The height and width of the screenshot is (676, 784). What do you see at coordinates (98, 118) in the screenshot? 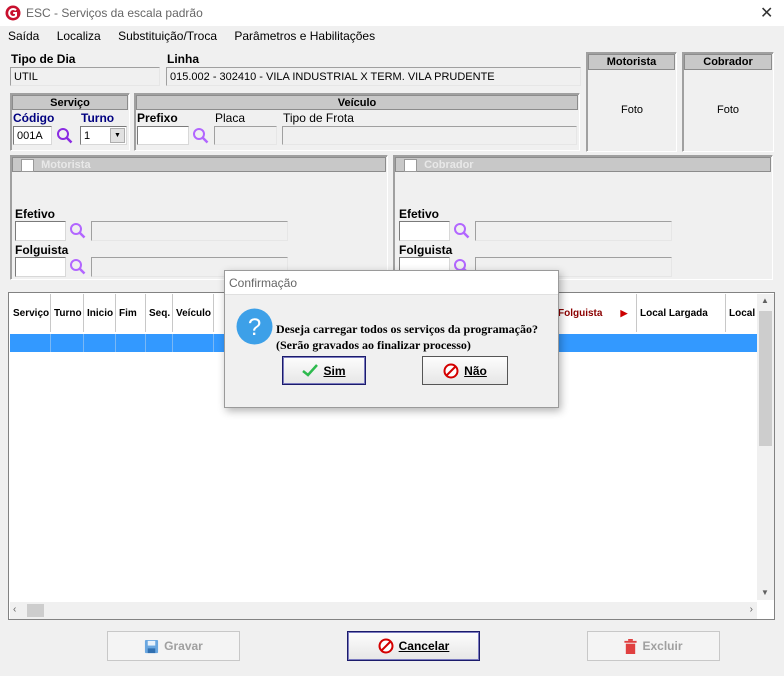
I see `turno-label: Turno` at bounding box center [98, 118].